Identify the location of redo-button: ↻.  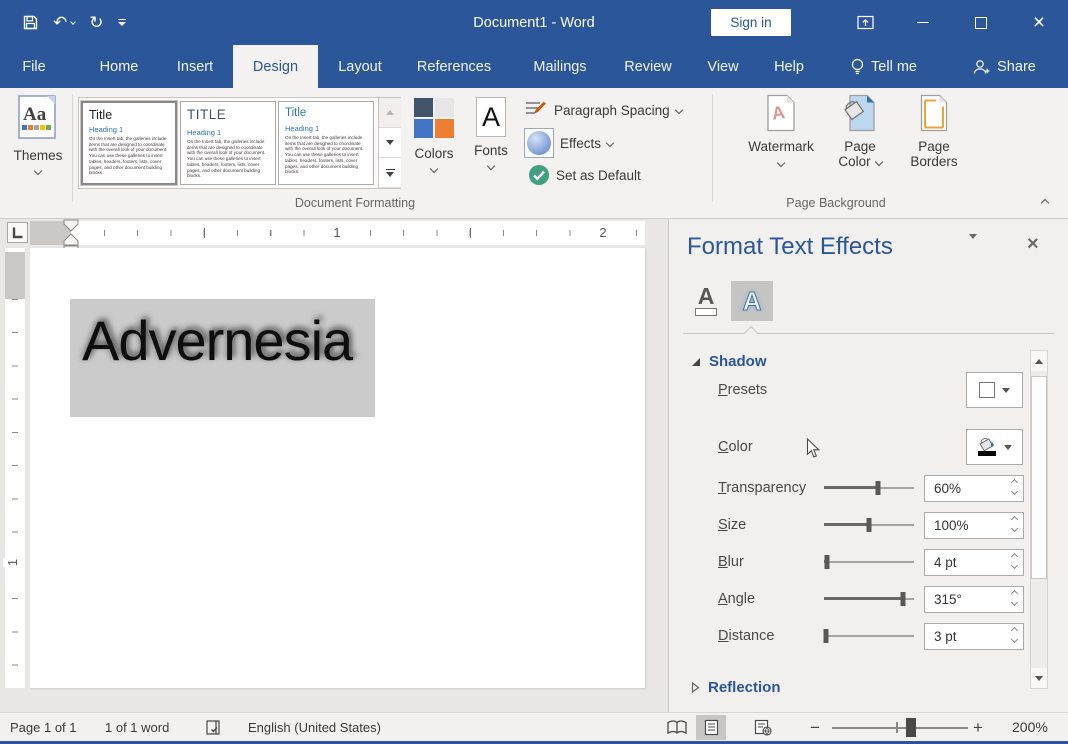
(96, 23).